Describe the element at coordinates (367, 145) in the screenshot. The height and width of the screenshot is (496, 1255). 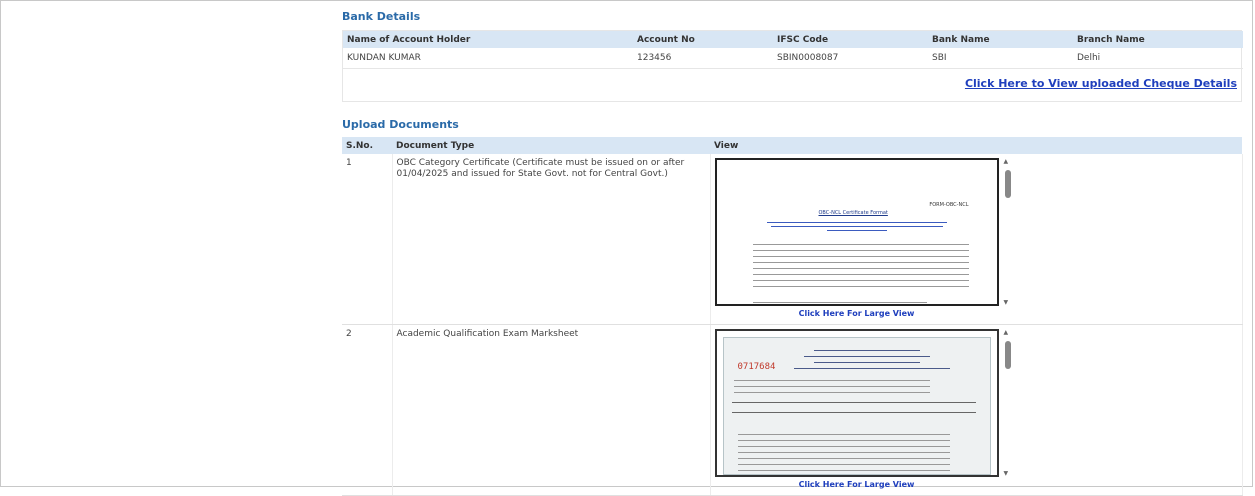
I see `header-sno: S.No.` at that location.